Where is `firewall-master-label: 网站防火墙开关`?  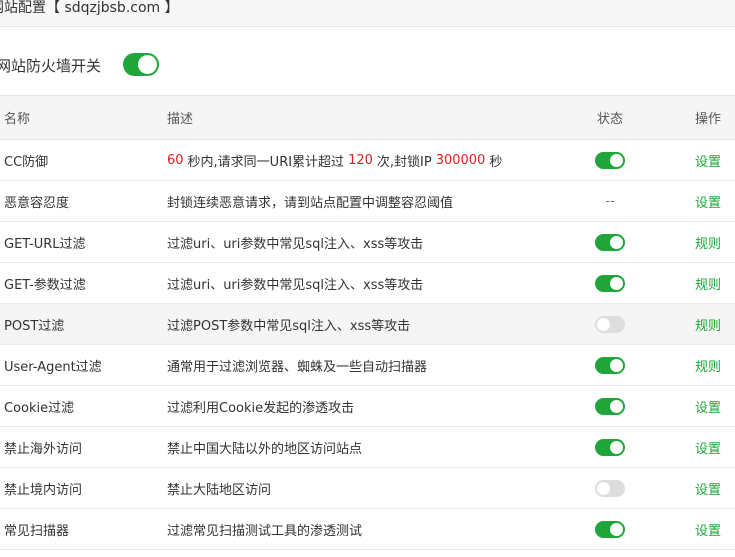
firewall-master-label: 网站防火墙开关 is located at coordinates (51, 65).